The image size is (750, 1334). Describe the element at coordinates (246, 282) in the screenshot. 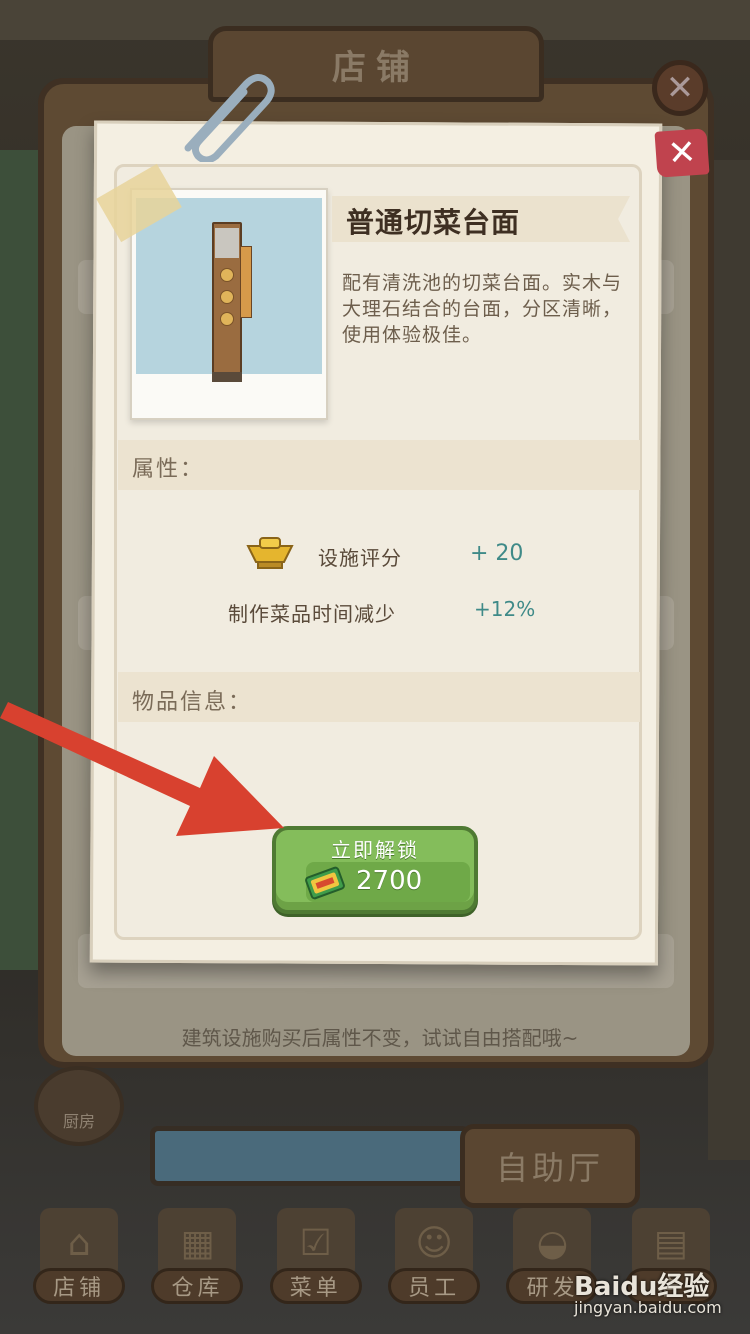

I see `counter-side-panel` at that location.